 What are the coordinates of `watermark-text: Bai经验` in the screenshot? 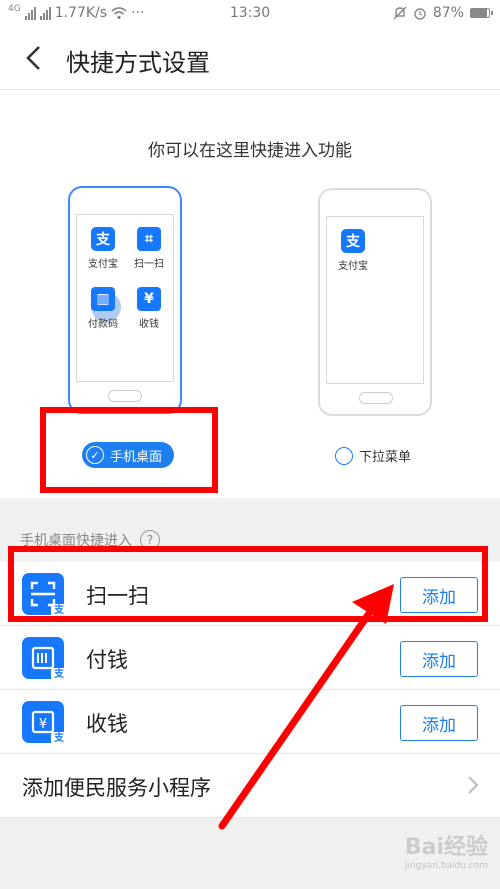 It's located at (446, 847).